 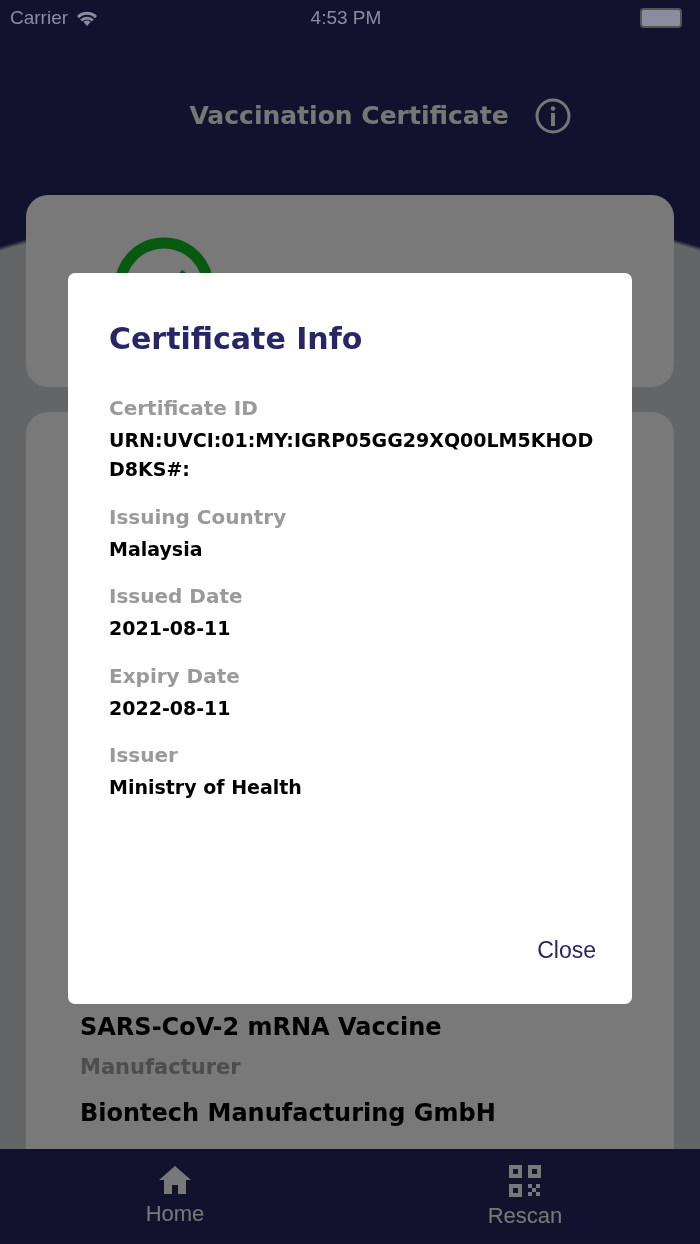 I want to click on field-value: Ministry of Health, so click(x=206, y=788).